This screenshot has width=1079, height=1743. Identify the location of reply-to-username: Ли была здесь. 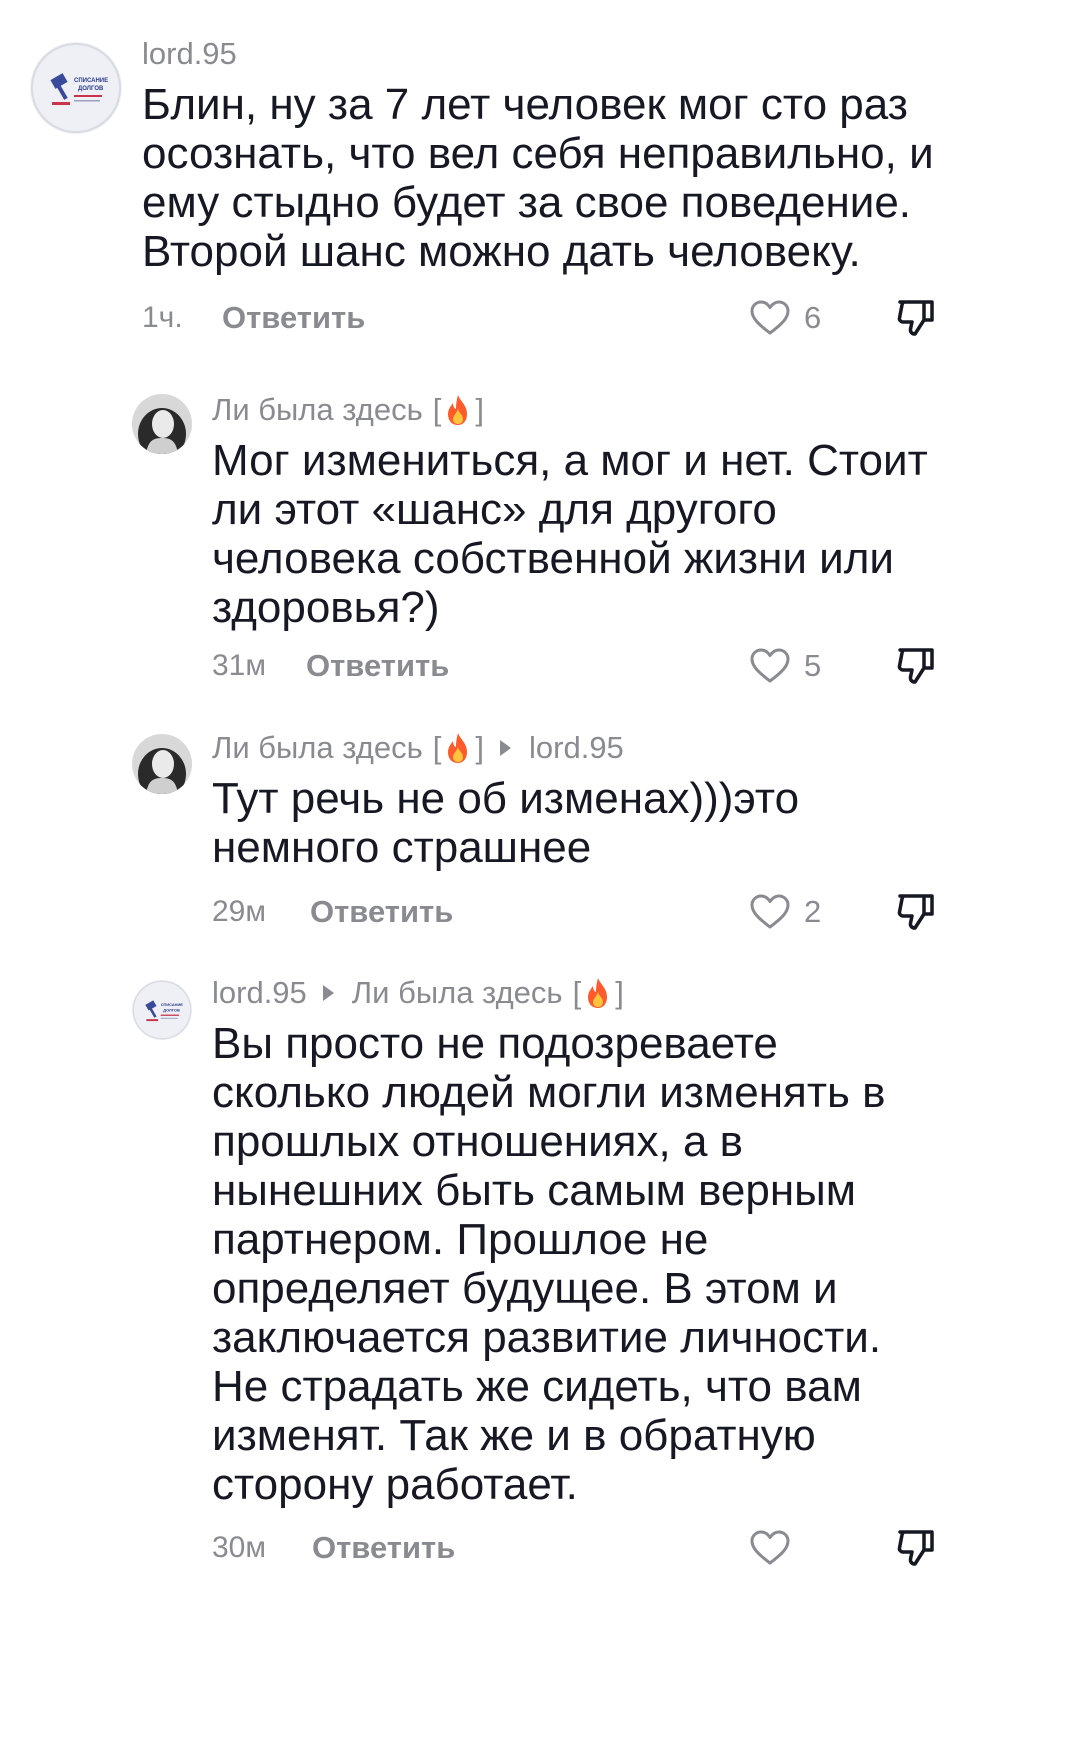
(457, 993).